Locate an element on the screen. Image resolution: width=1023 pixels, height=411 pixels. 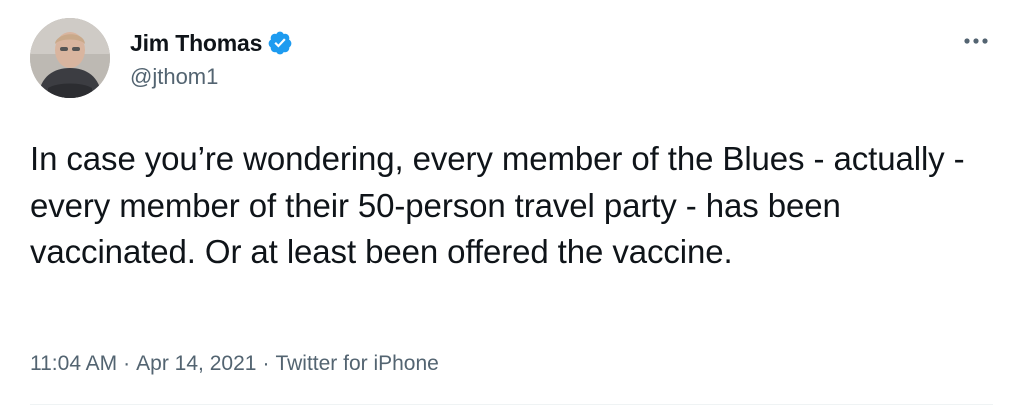
display-name: Jim Thomas is located at coordinates (196, 43).